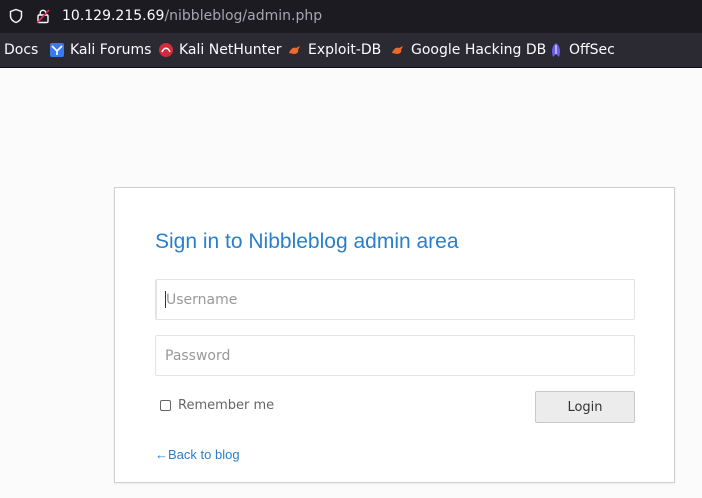 The height and width of the screenshot is (498, 702). I want to click on kali-nethunter-icon, so click(166, 50).